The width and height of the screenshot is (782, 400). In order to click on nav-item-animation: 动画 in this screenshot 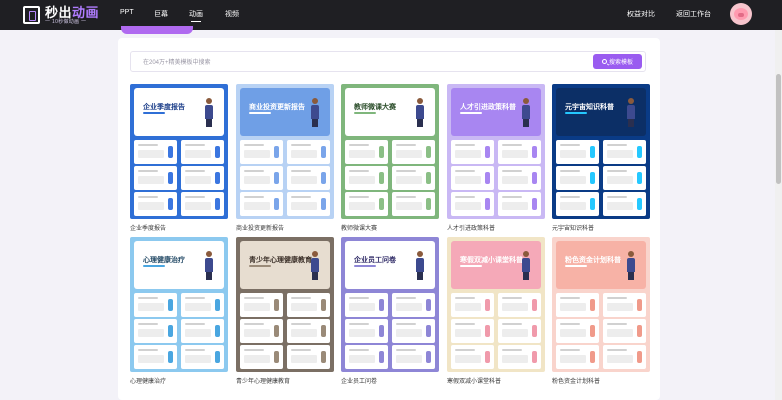, I will do `click(196, 15)`.